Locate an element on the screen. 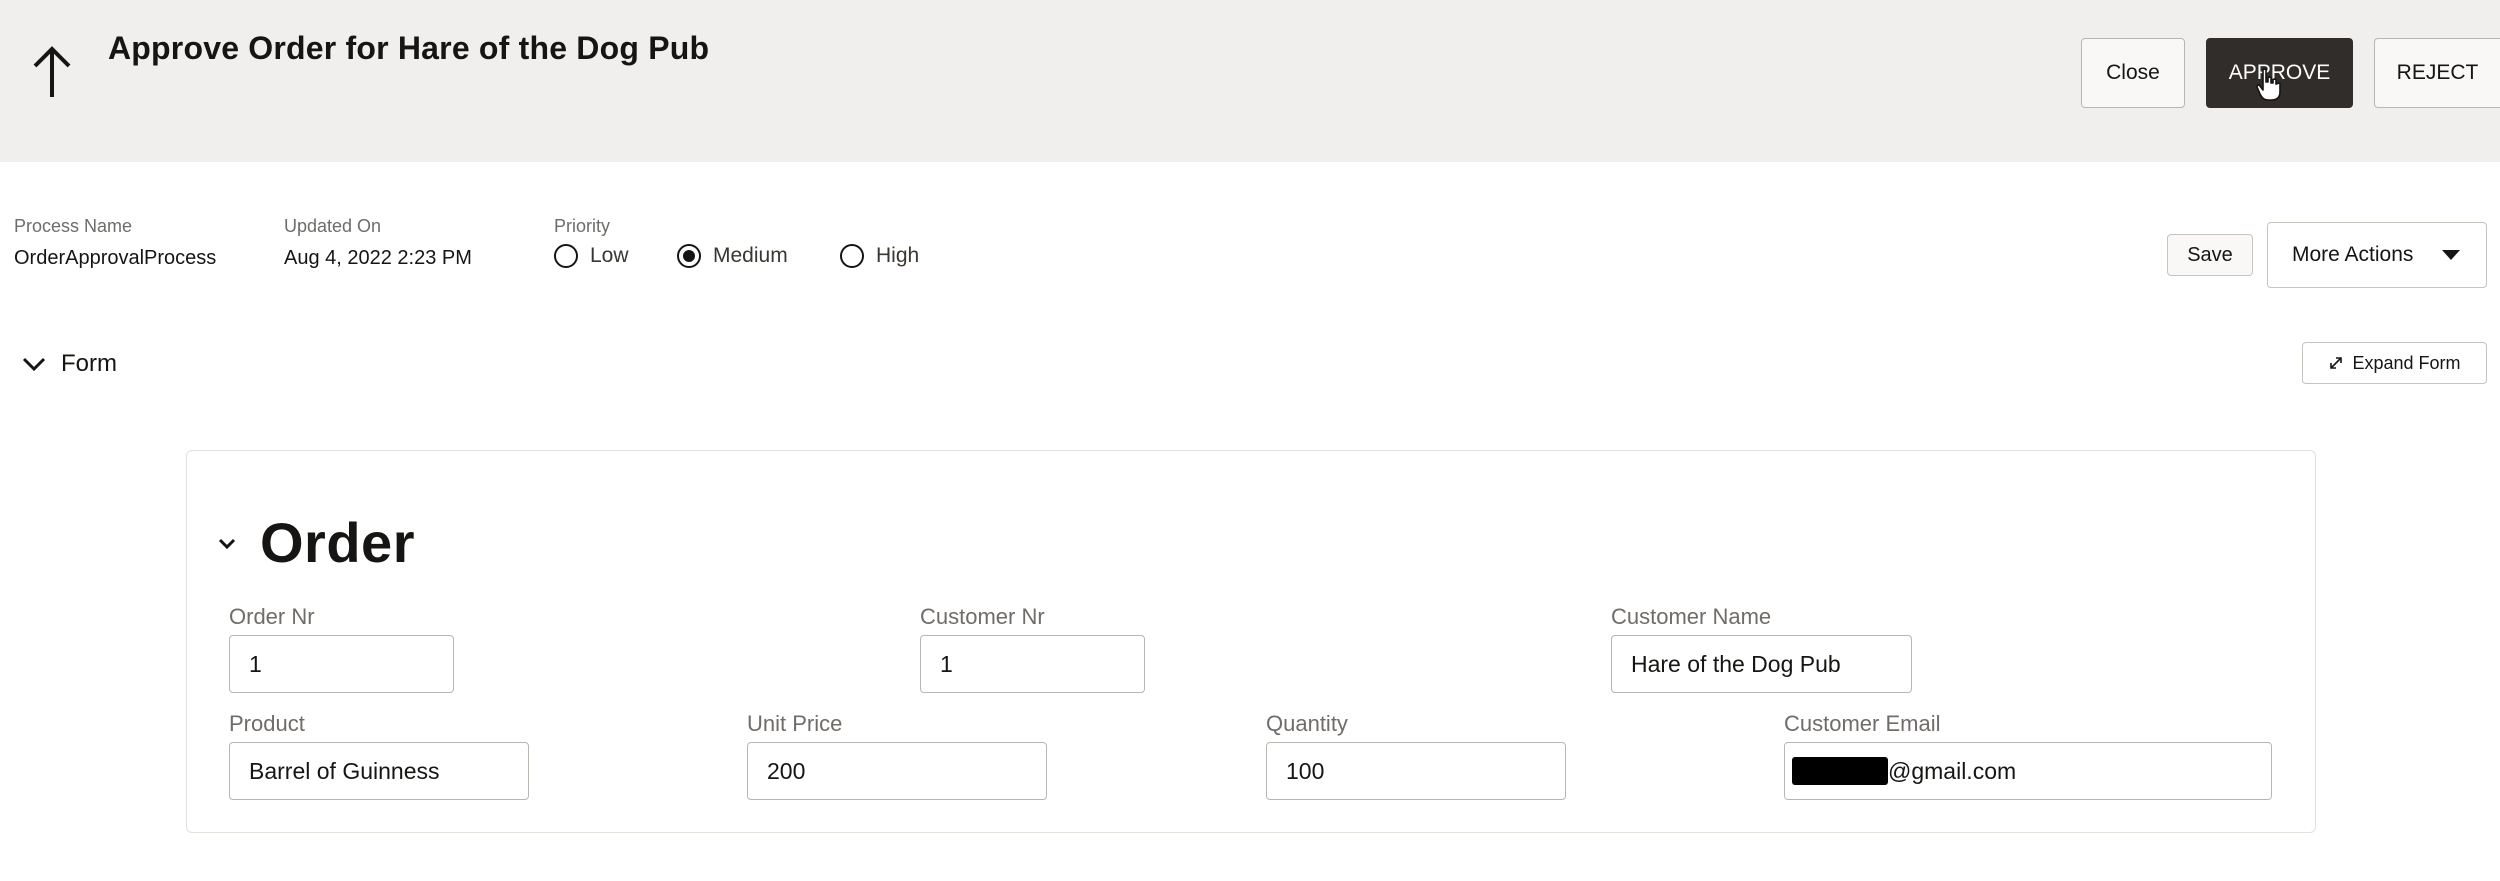 The height and width of the screenshot is (881, 2500). customer-email-input: @gmail.com is located at coordinates (2028, 771).